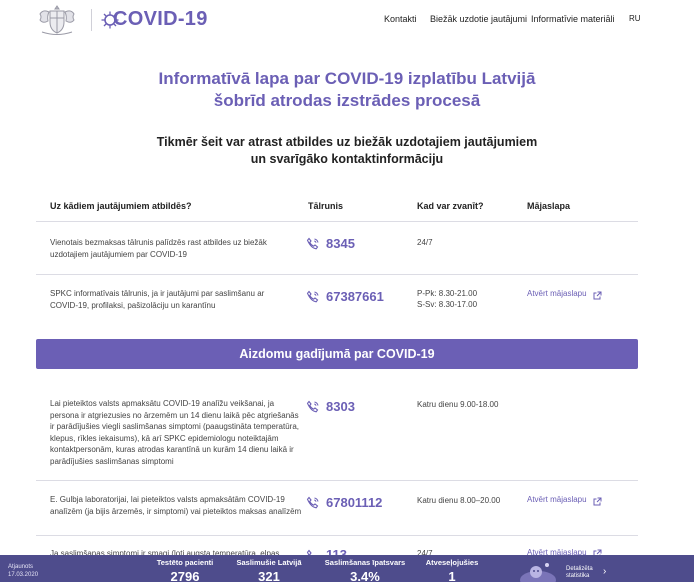 The width and height of the screenshot is (694, 582). Describe the element at coordinates (160, 19) in the screenshot. I see `site-logo-text: COVID-19` at that location.